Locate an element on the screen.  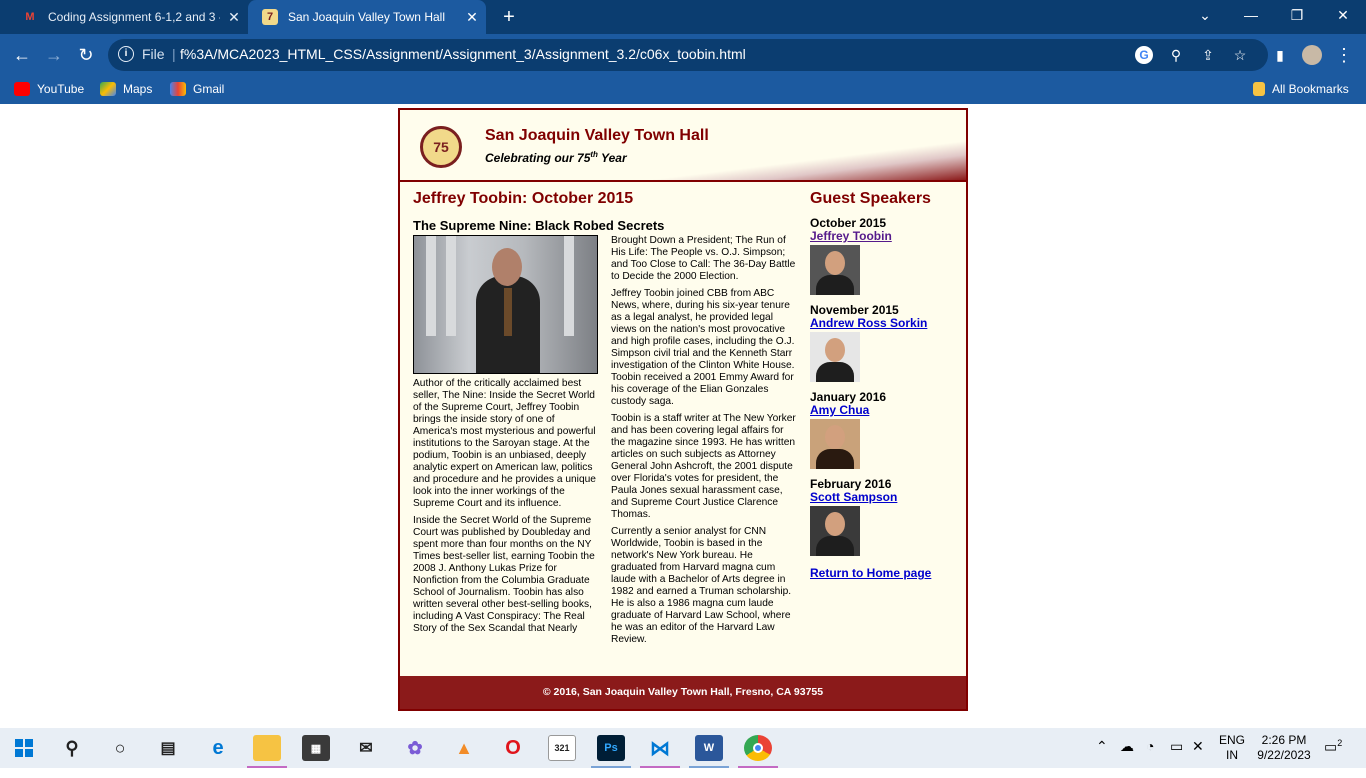
tab-search-icon: ⌄ is located at coordinates (1205, 16).